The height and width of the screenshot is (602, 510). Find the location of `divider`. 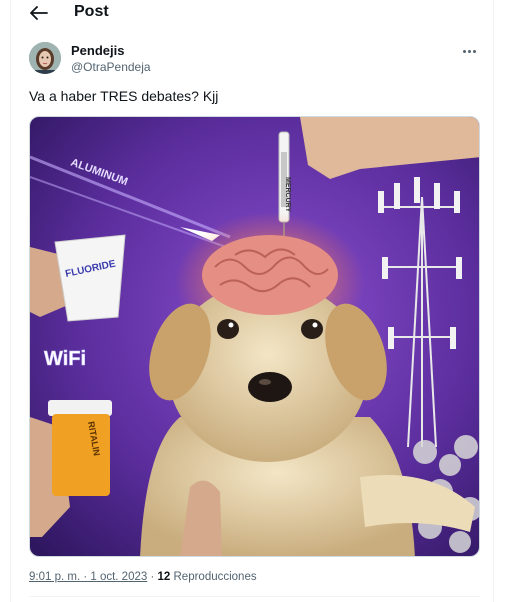

divider is located at coordinates (254, 596).